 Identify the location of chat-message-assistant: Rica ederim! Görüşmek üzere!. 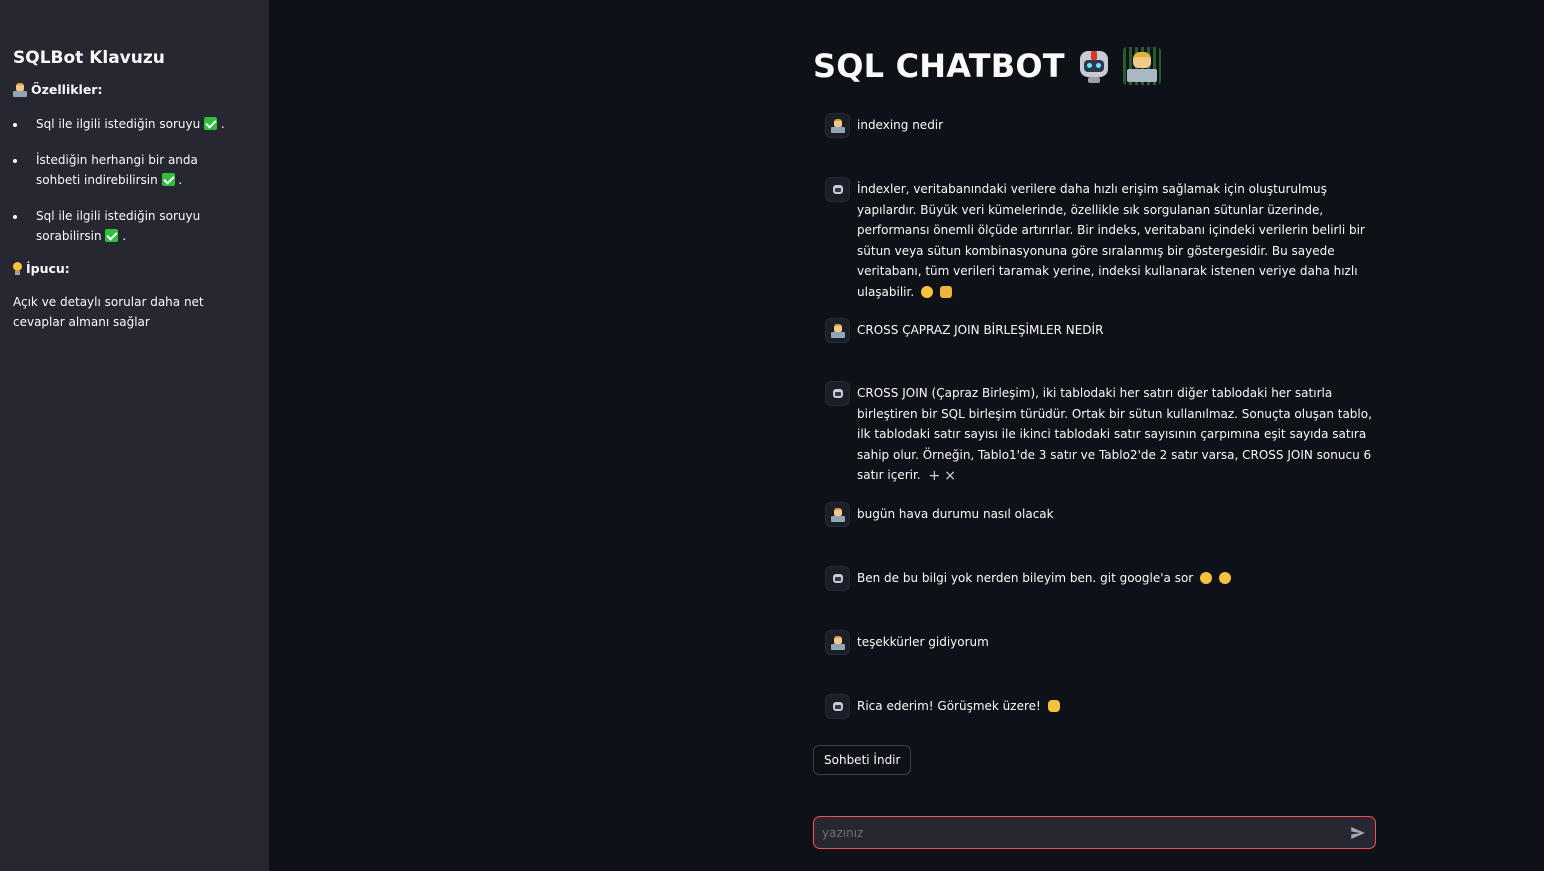
(1100, 706).